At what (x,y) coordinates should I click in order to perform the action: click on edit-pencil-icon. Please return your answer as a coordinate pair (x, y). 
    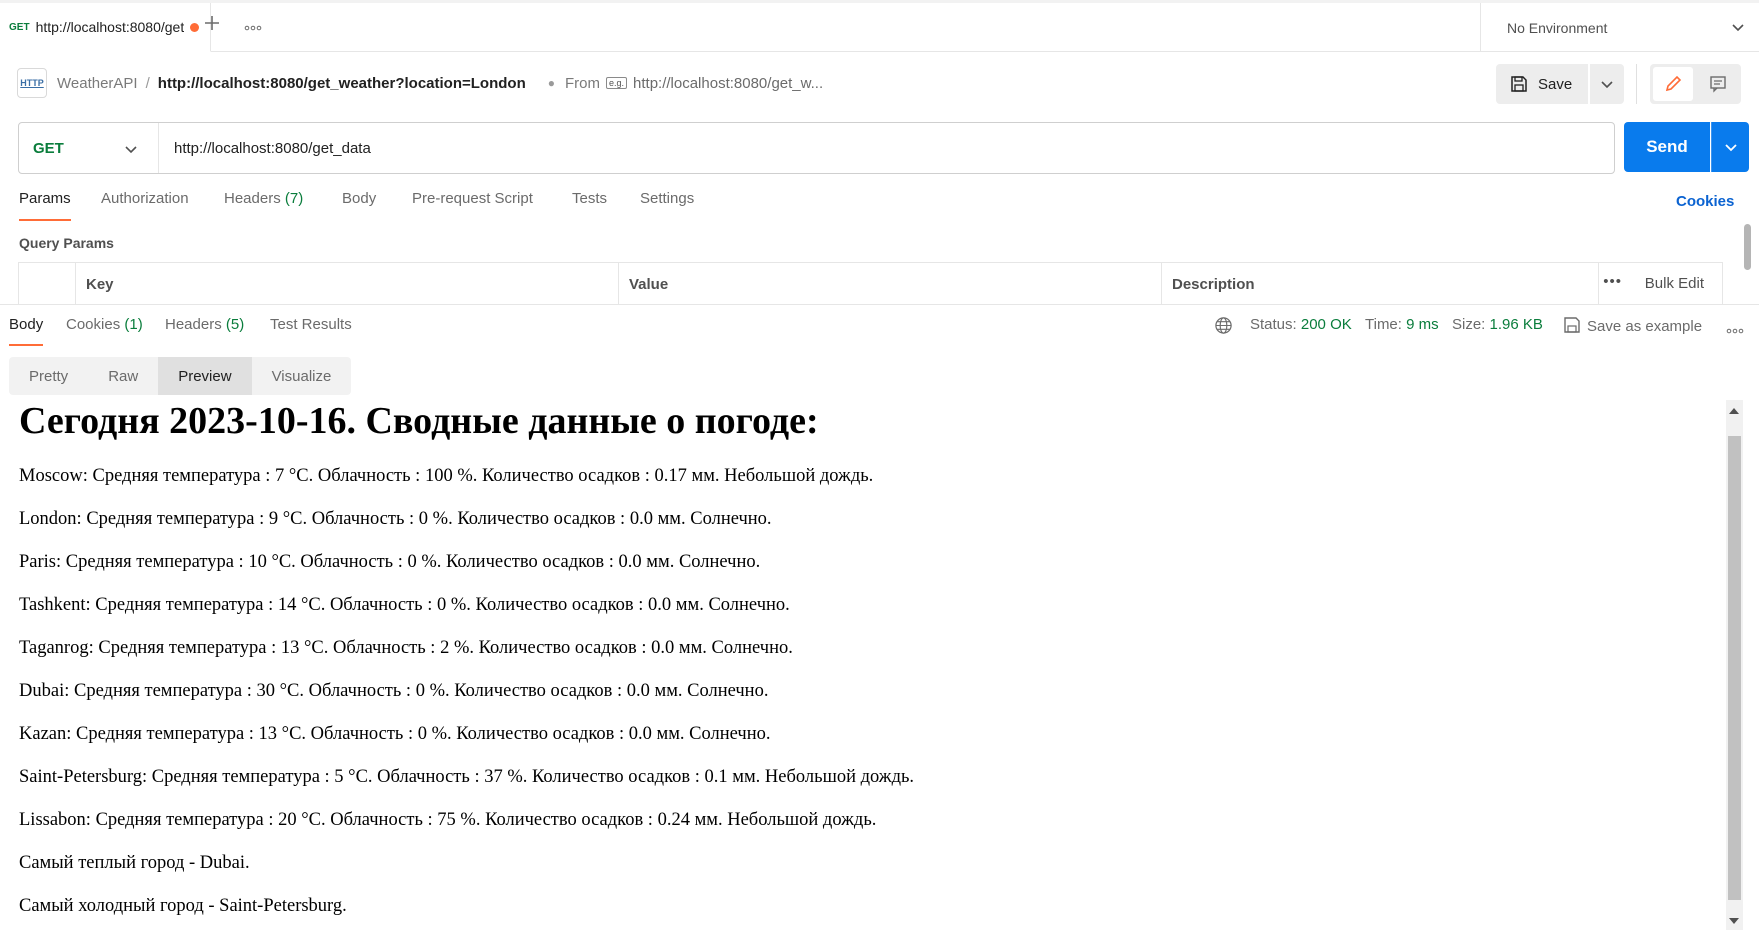
    Looking at the image, I should click on (1673, 84).